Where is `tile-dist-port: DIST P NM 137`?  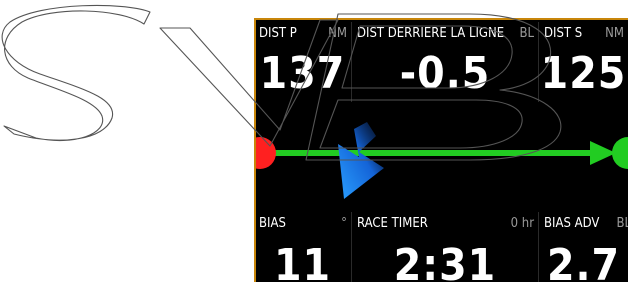
tile-dist-port: DIST P NM 137 is located at coordinates (302, 60).